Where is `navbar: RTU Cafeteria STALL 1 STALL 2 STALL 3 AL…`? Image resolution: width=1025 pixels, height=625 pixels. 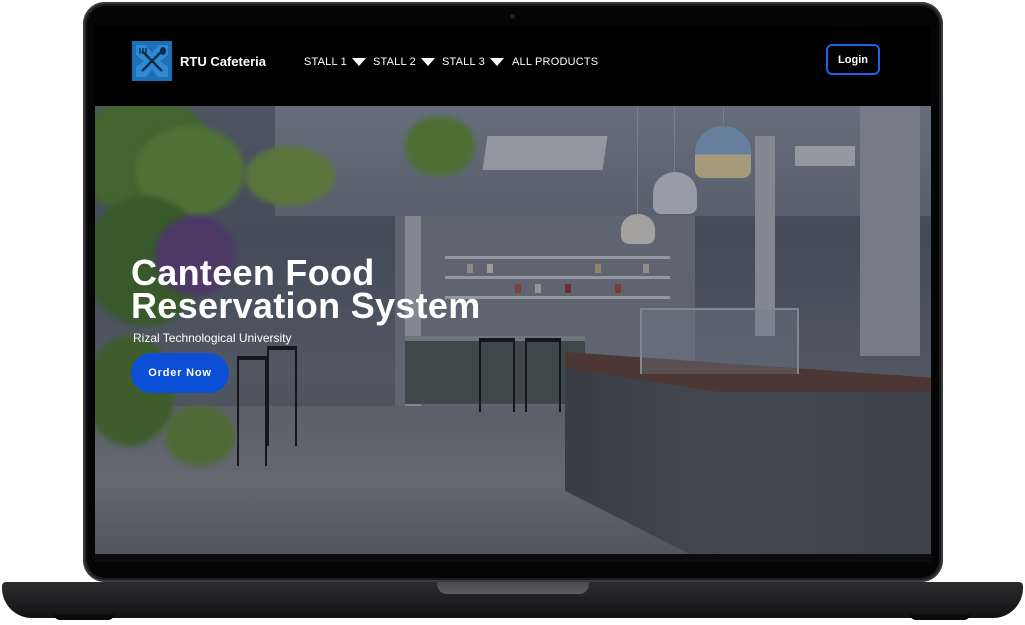
navbar: RTU Cafeteria STALL 1 STALL 2 STALL 3 AL… is located at coordinates (513, 66).